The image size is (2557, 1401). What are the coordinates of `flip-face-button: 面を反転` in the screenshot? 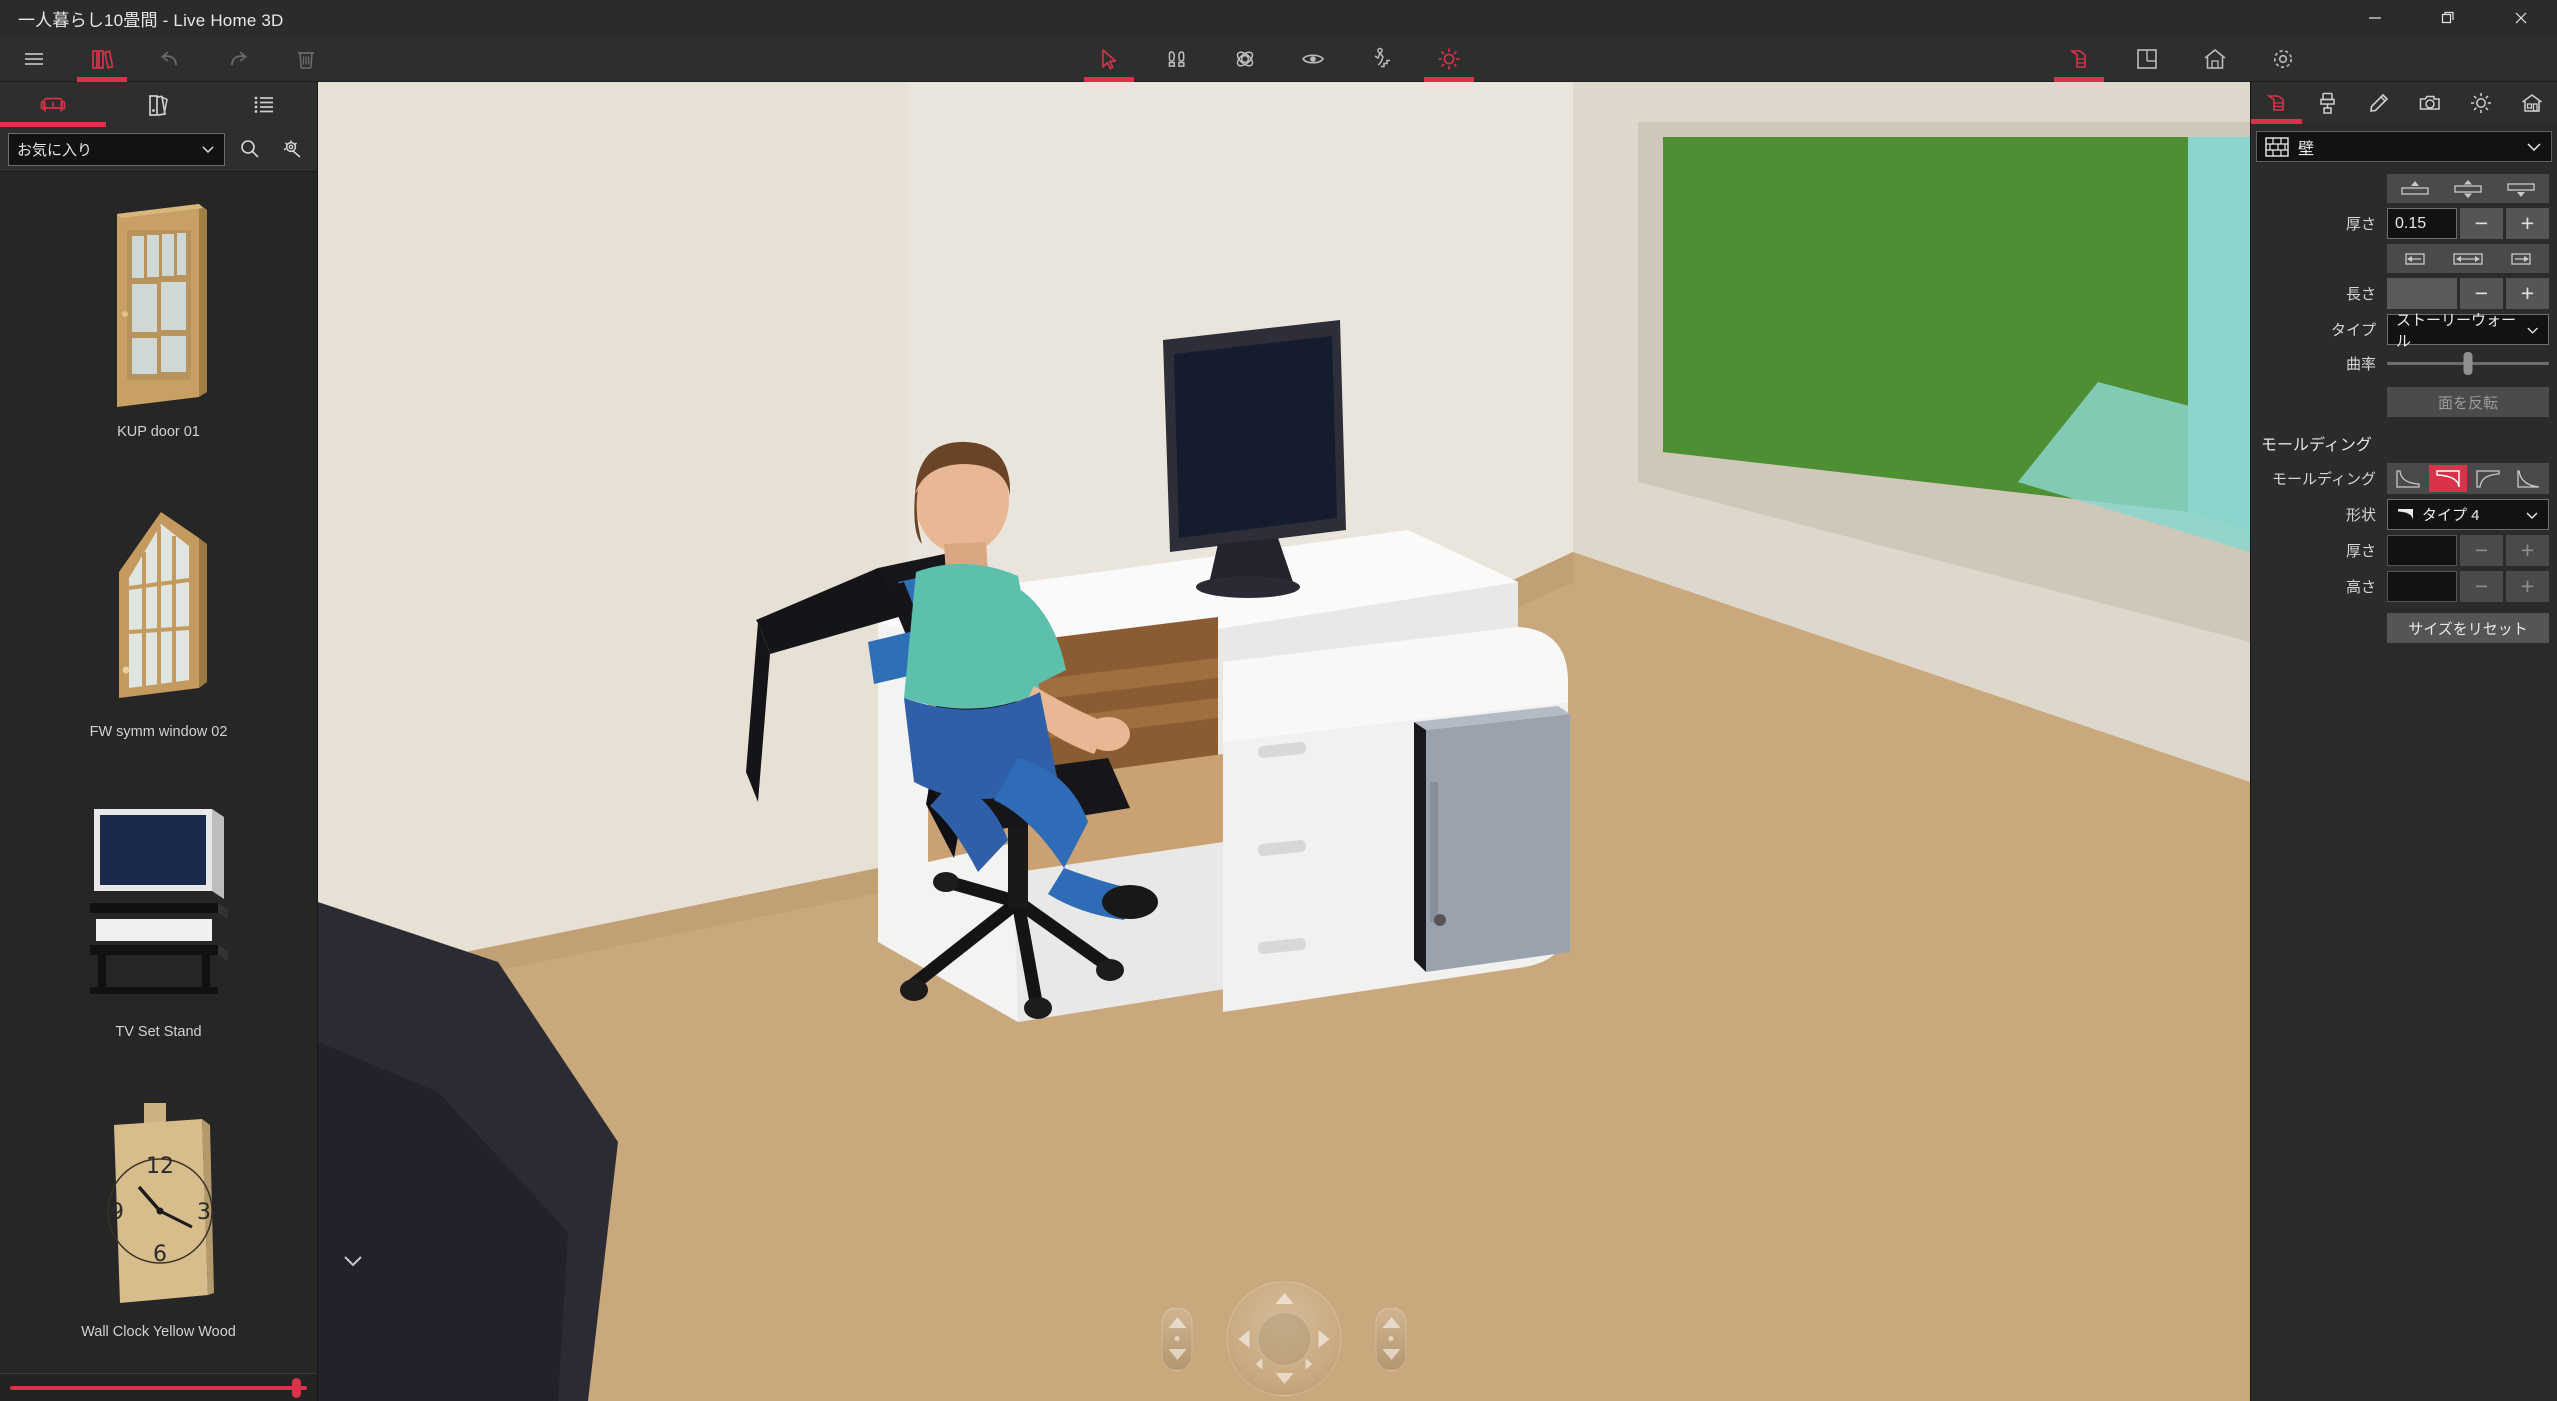 It's located at (2468, 402).